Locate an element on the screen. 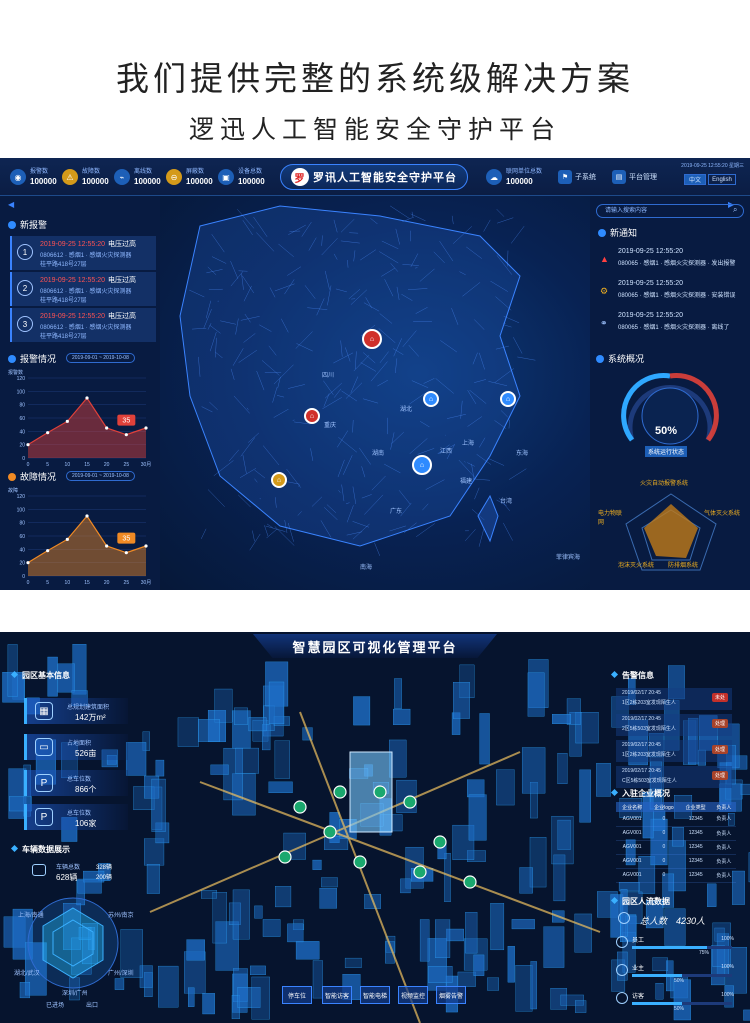 This screenshot has height=1023, width=750. btn-smoke: 烟雾告警 is located at coordinates (451, 995).